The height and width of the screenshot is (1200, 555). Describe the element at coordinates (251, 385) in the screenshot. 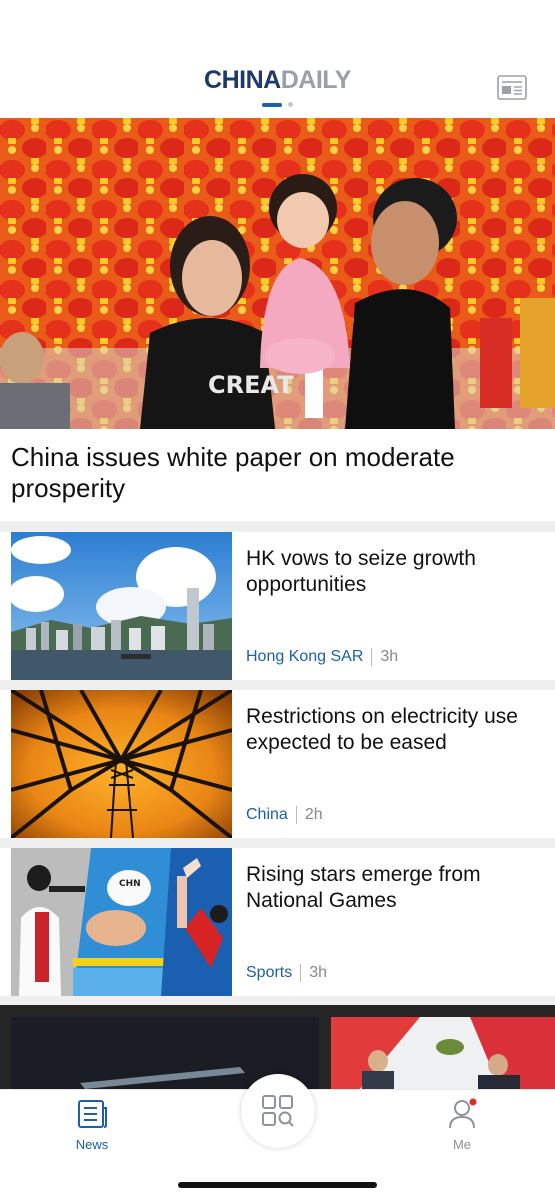

I see `shirt-text: CREAT` at that location.